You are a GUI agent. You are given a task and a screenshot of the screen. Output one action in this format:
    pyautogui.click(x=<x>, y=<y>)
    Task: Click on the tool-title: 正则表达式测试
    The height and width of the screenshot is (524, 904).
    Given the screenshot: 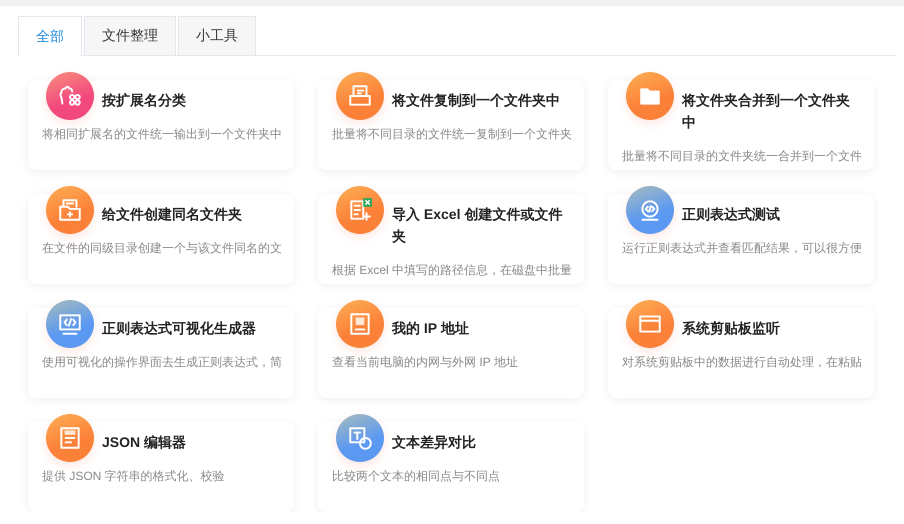 What is the action you would take?
    pyautogui.click(x=731, y=214)
    